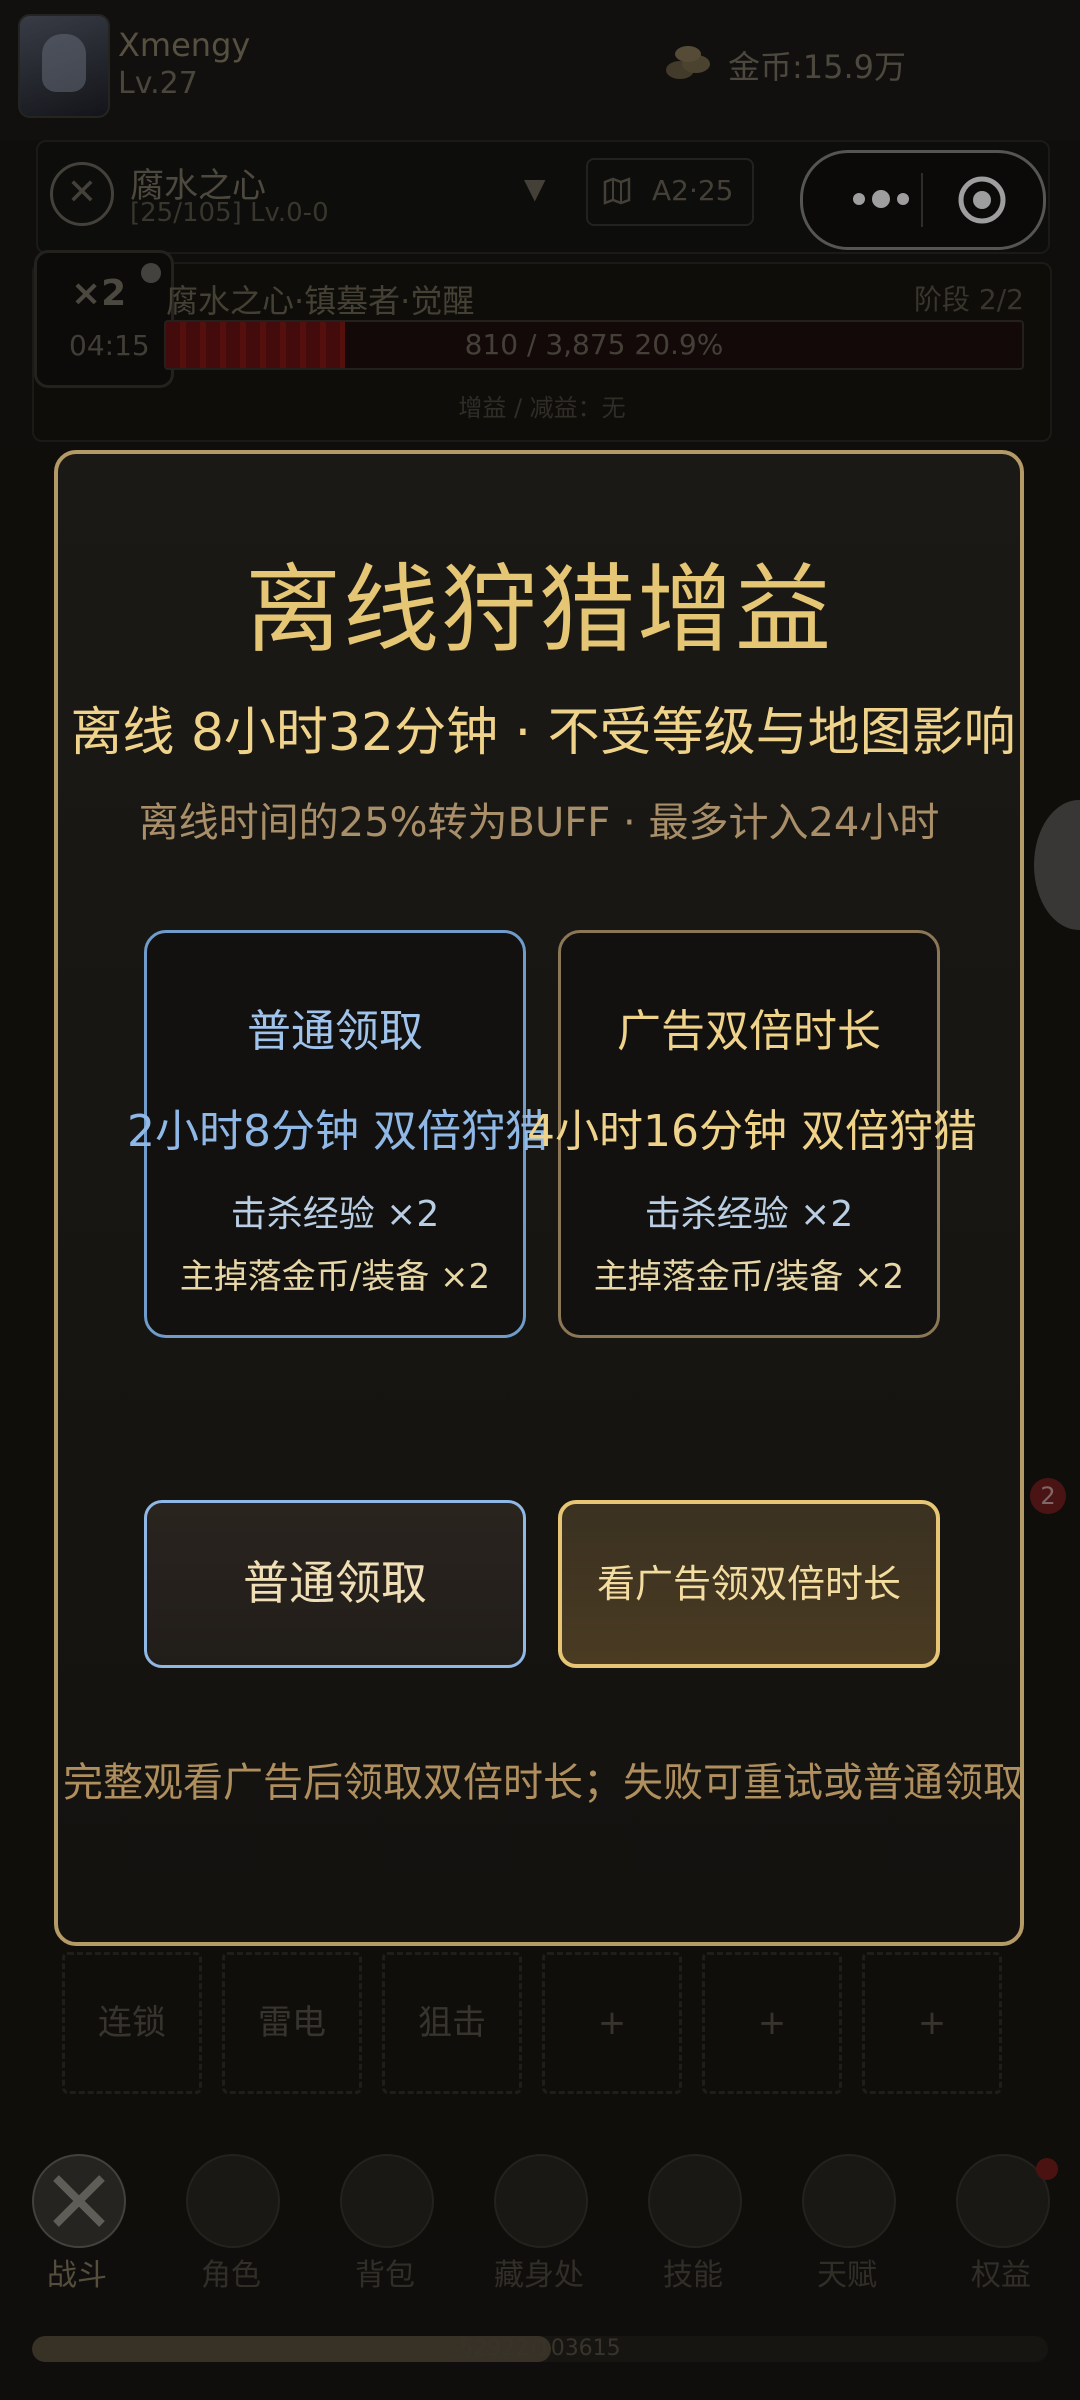 This screenshot has width=1080, height=2400. Describe the element at coordinates (539, 823) in the screenshot. I see `offline-note: 离线时间的25%转为BUFF · 最多计入24小时` at that location.